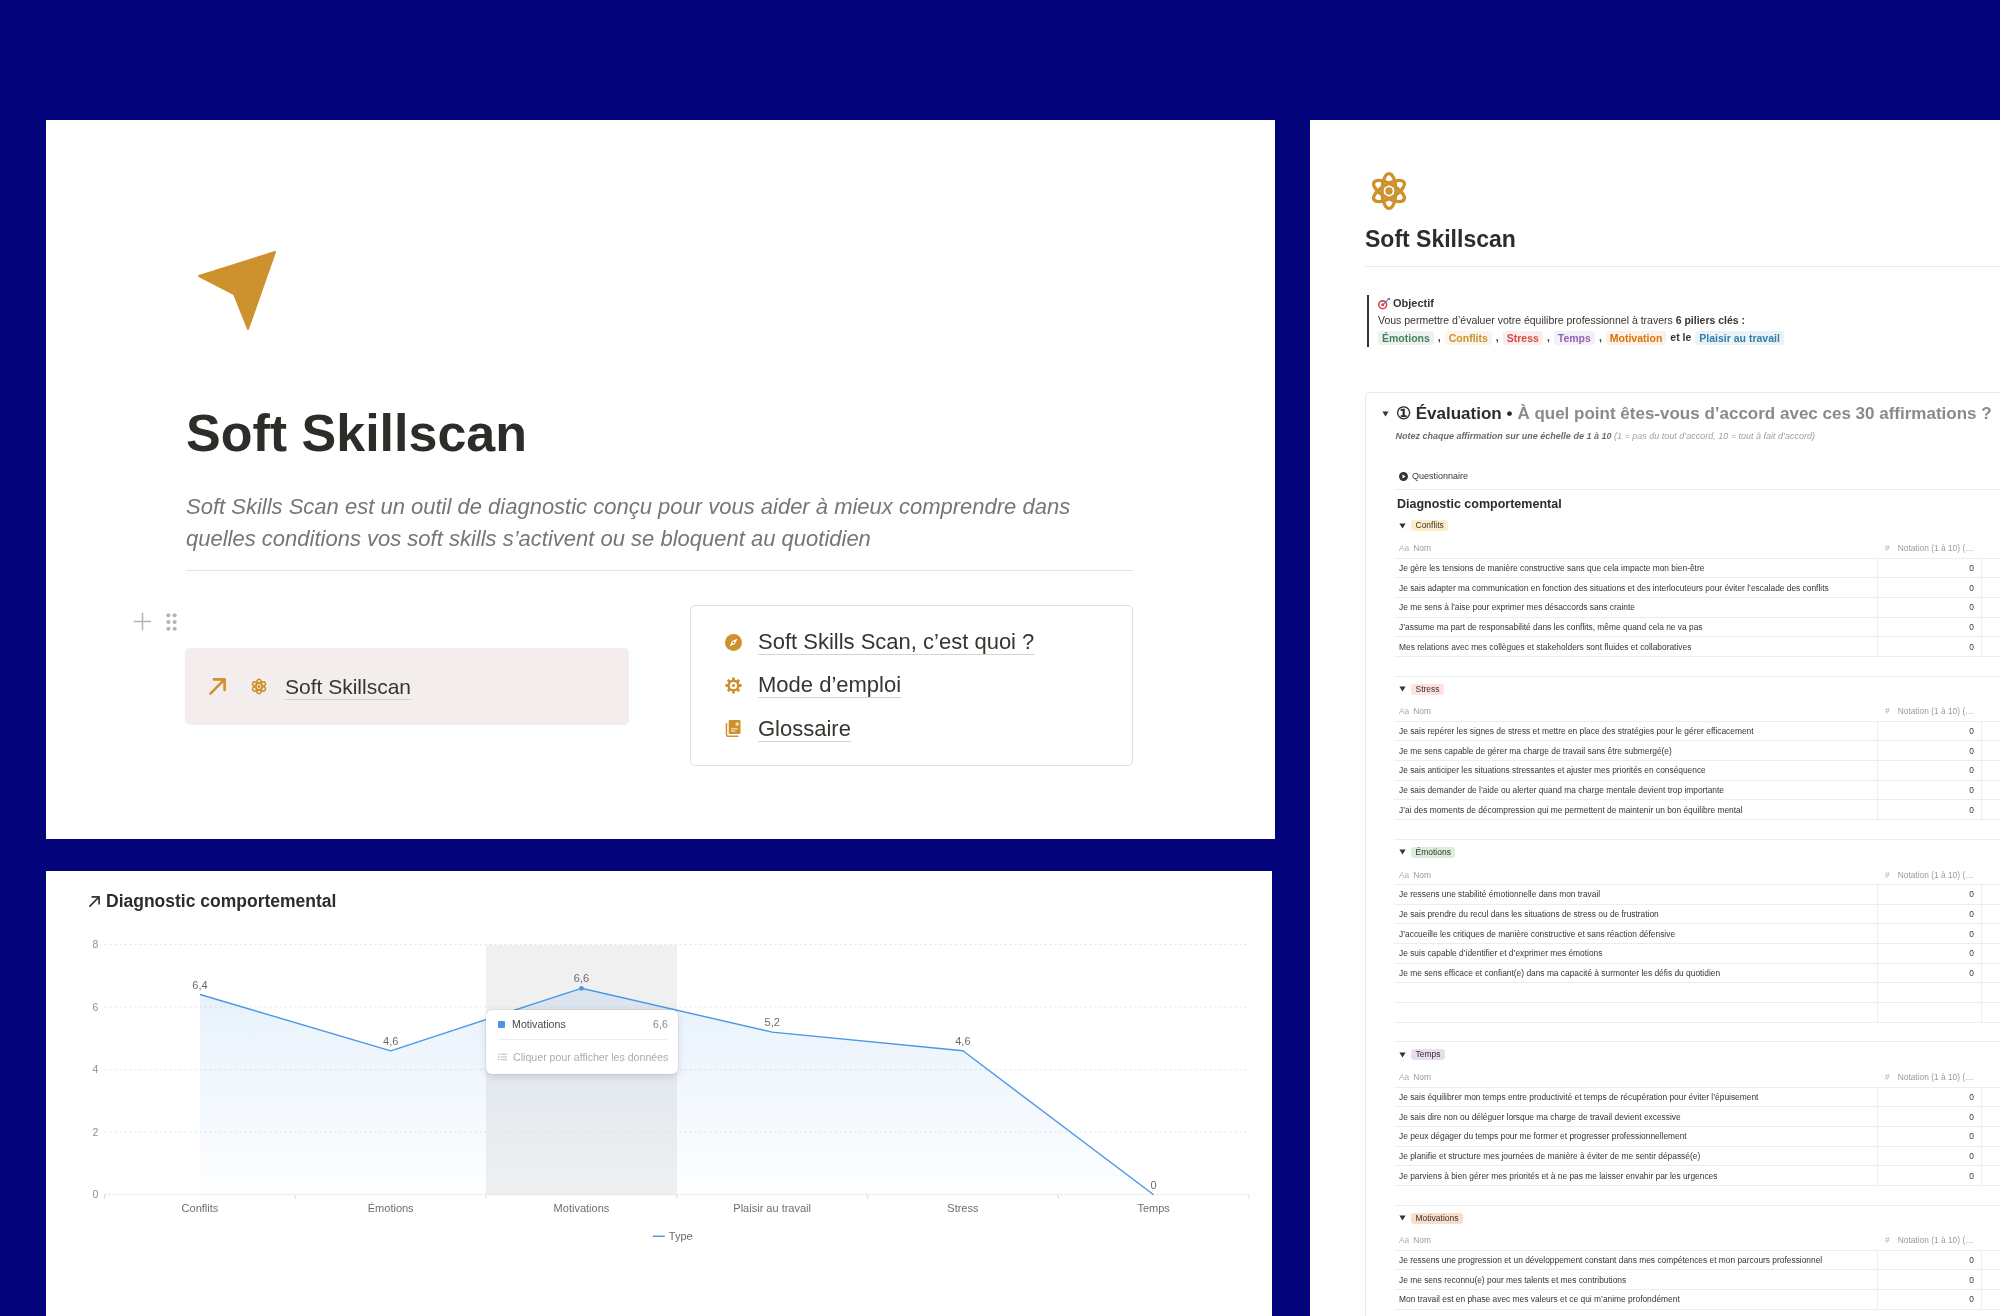 The width and height of the screenshot is (2000, 1316). I want to click on gear-icon, so click(733, 685).